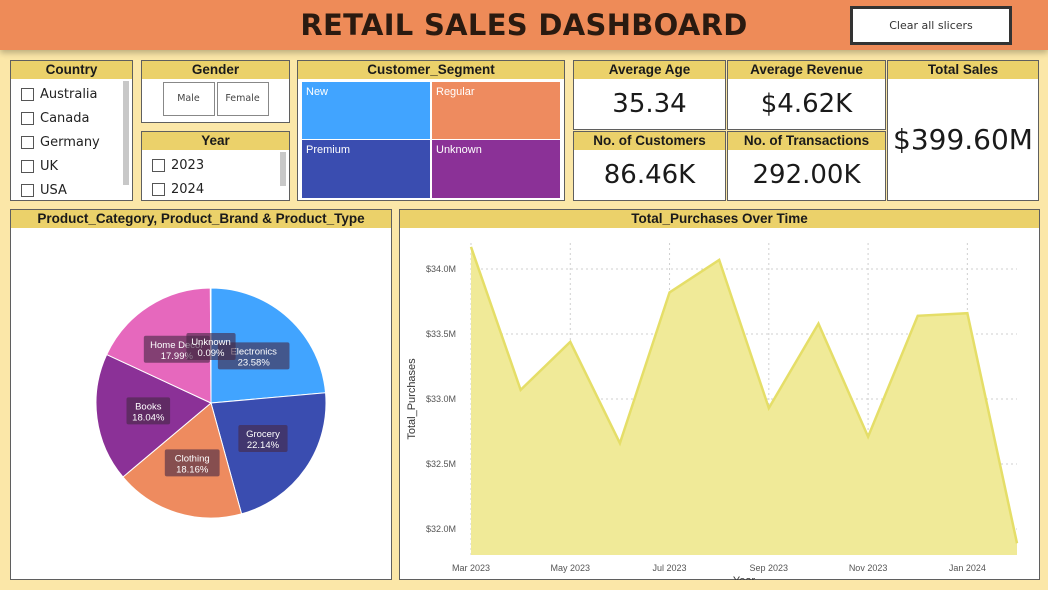  What do you see at coordinates (441, 464) in the screenshot?
I see `y-tick-label: $32.5M` at bounding box center [441, 464].